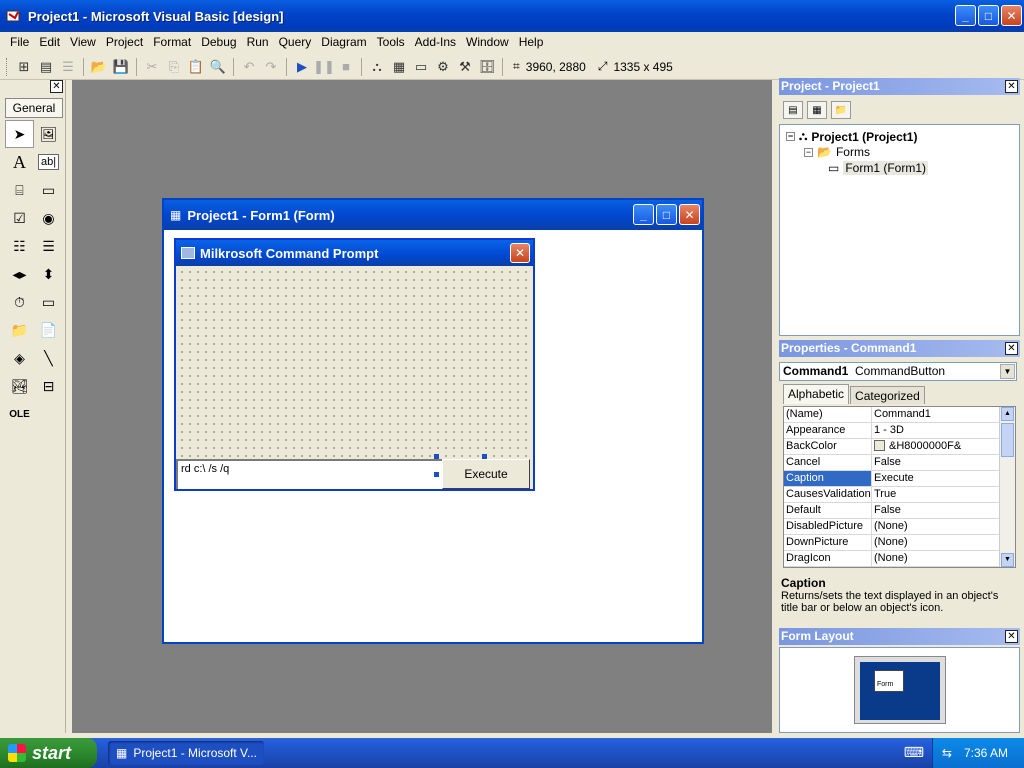 Image resolution: width=1024 pixels, height=768 pixels. What do you see at coordinates (48, 386) in the screenshot?
I see `data-tool-icon: ⊟` at bounding box center [48, 386].